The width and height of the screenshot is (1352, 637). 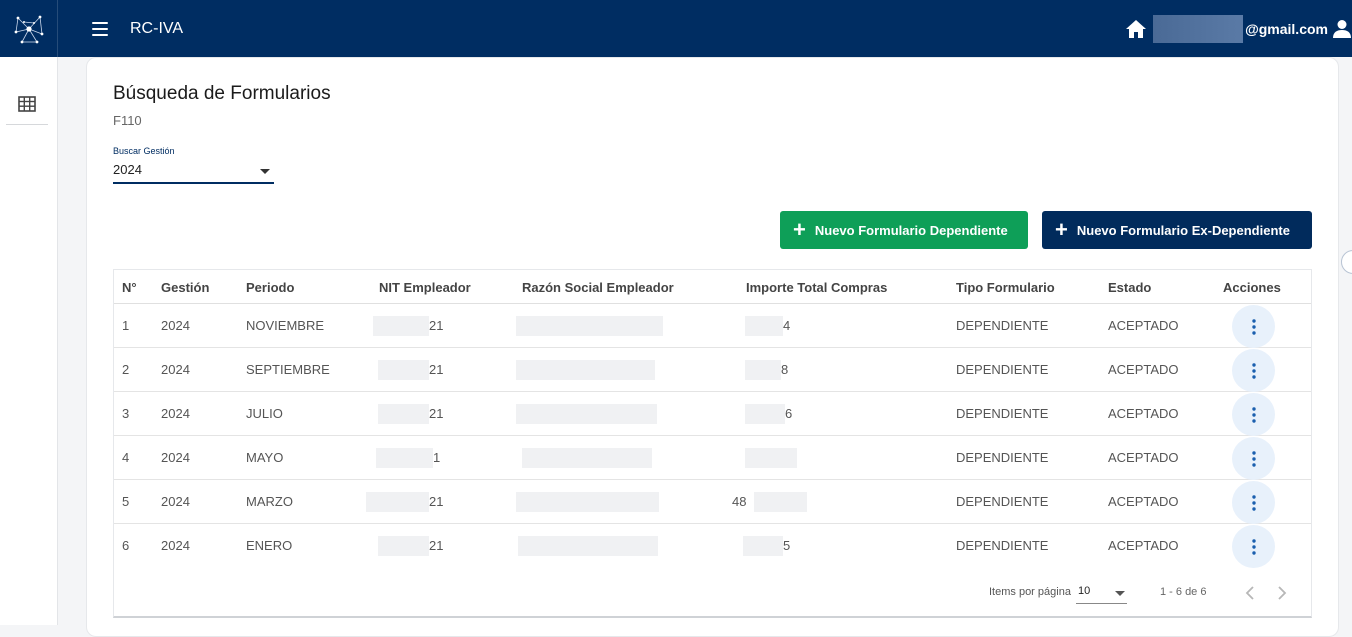 What do you see at coordinates (1198, 28) in the screenshot?
I see `email-redacted` at bounding box center [1198, 28].